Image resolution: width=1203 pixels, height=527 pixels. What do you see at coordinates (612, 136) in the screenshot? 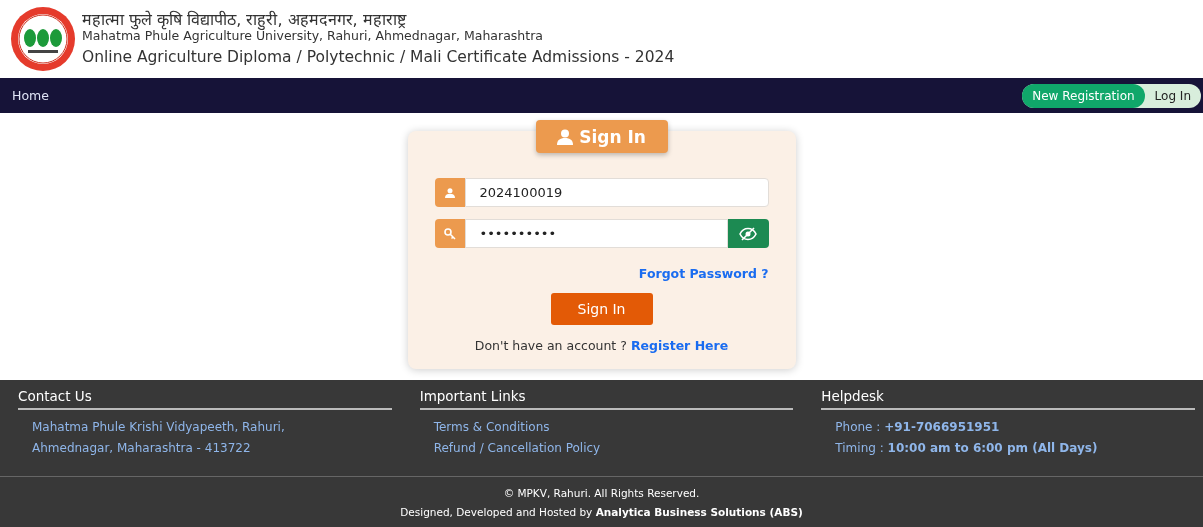
I see `heading-text: Sign In` at bounding box center [612, 136].